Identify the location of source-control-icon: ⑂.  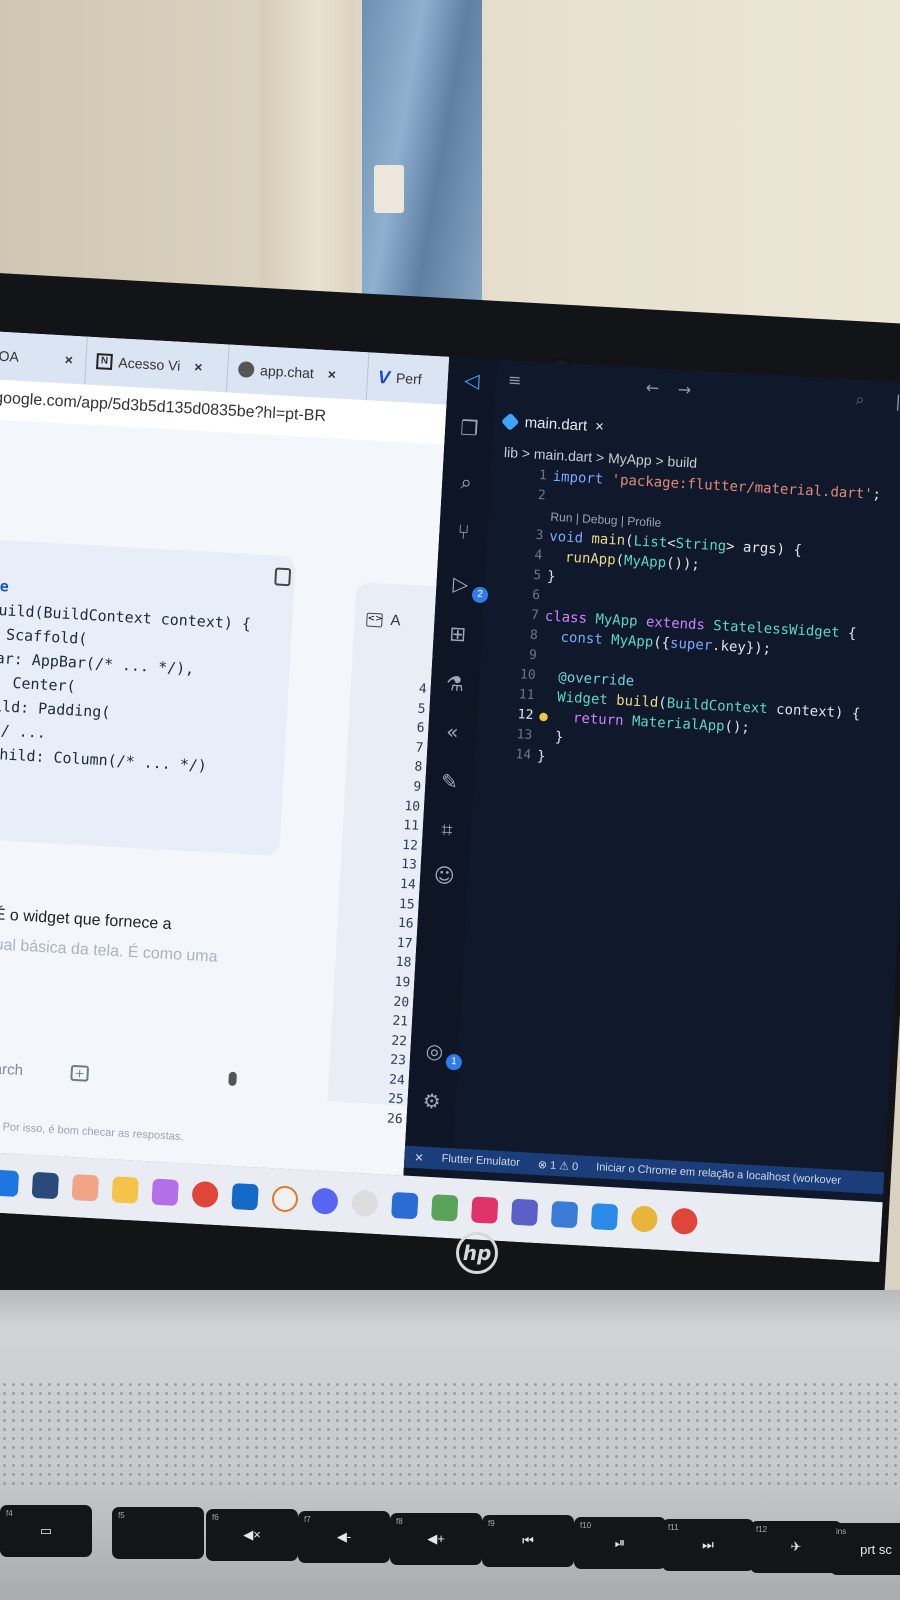
(464, 532).